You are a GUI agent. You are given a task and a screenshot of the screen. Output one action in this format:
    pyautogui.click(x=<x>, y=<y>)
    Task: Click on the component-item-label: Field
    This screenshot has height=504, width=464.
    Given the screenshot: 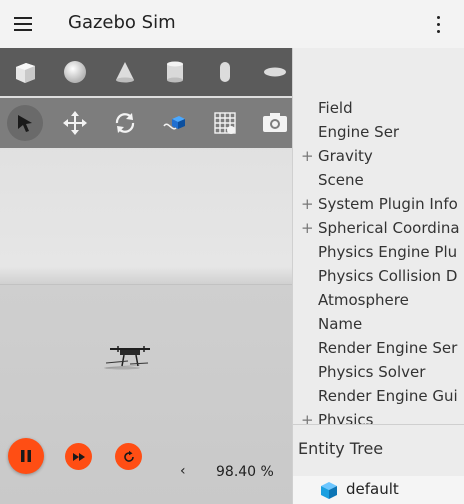 What is the action you would take?
    pyautogui.click(x=335, y=108)
    